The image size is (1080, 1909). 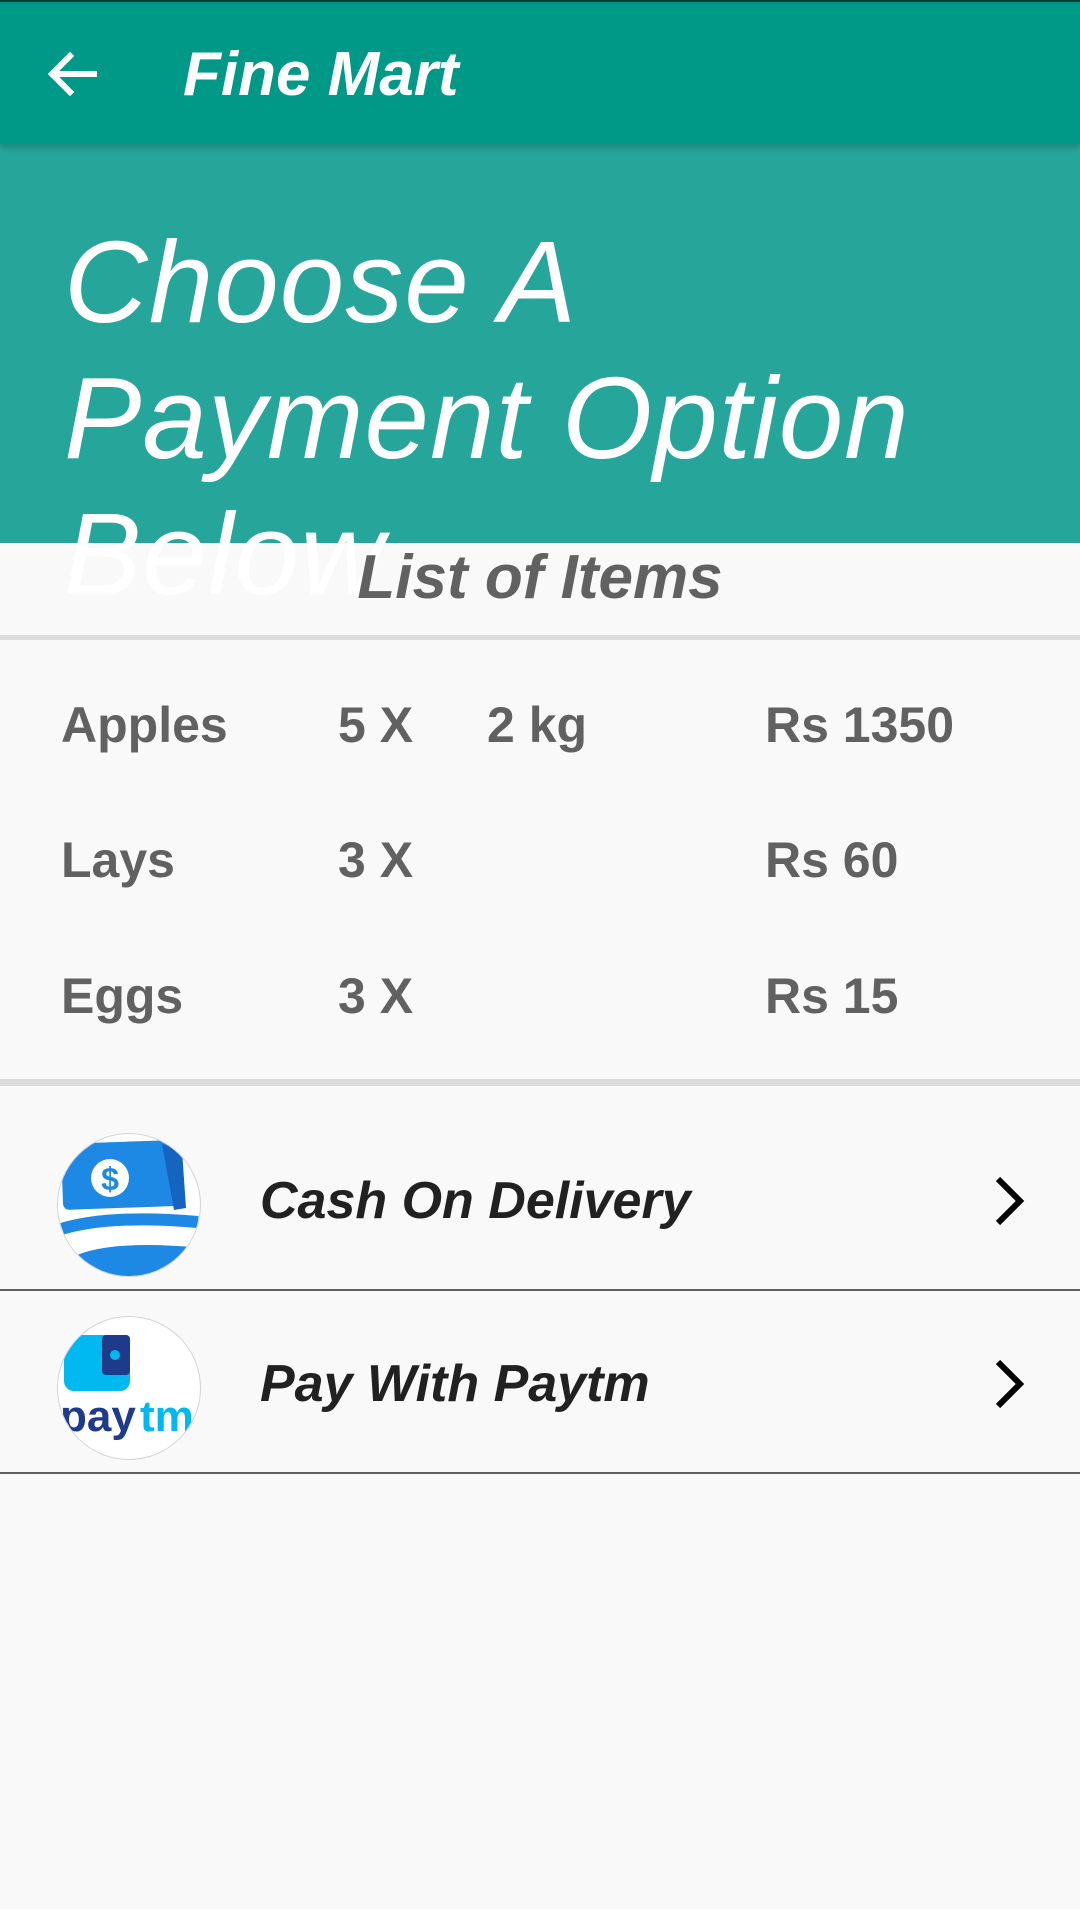 I want to click on paytm-label: Pay With Paytm, so click(x=455, y=1384).